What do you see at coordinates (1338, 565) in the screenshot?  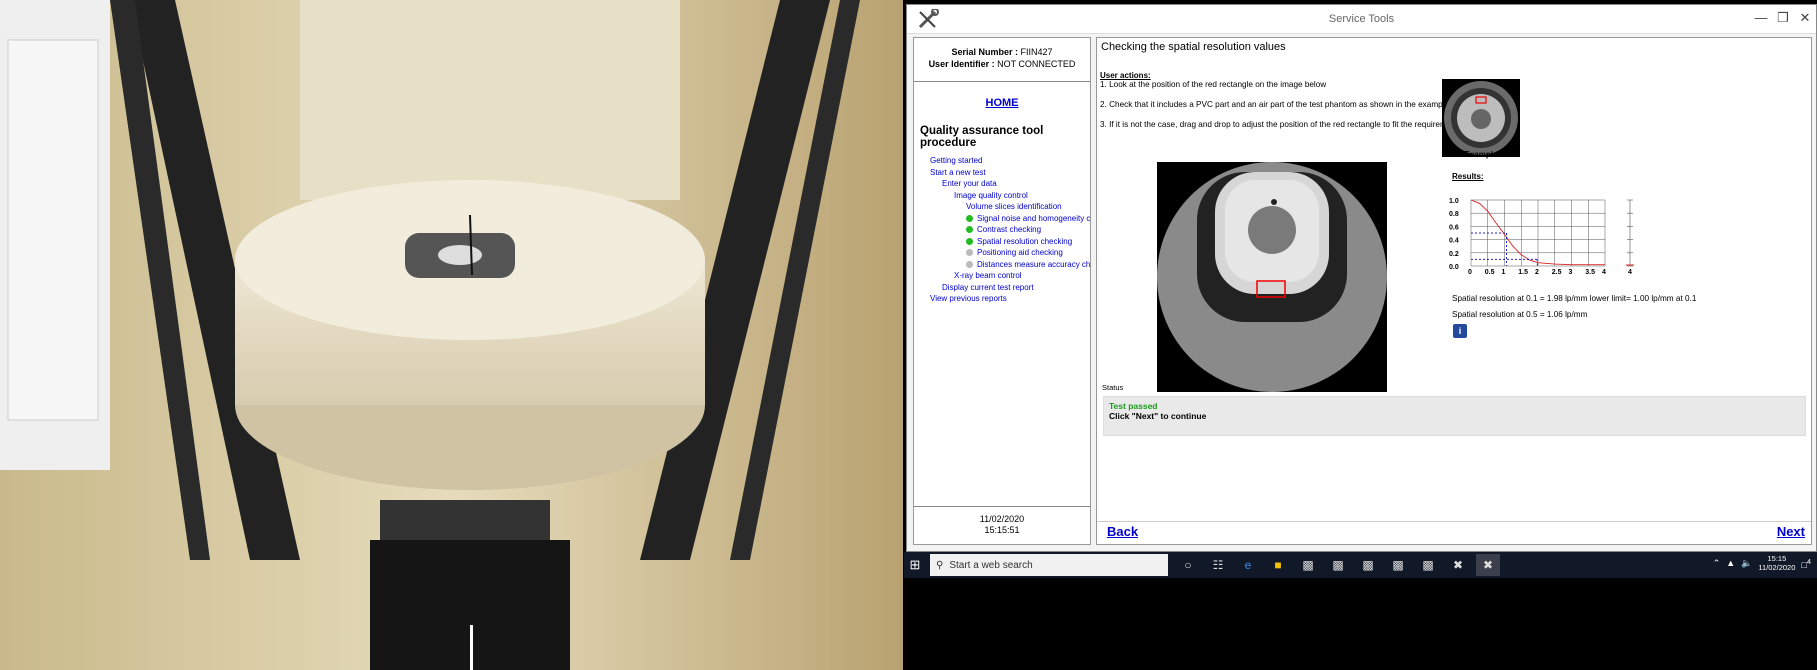 I see `app-icon-2: ▩` at bounding box center [1338, 565].